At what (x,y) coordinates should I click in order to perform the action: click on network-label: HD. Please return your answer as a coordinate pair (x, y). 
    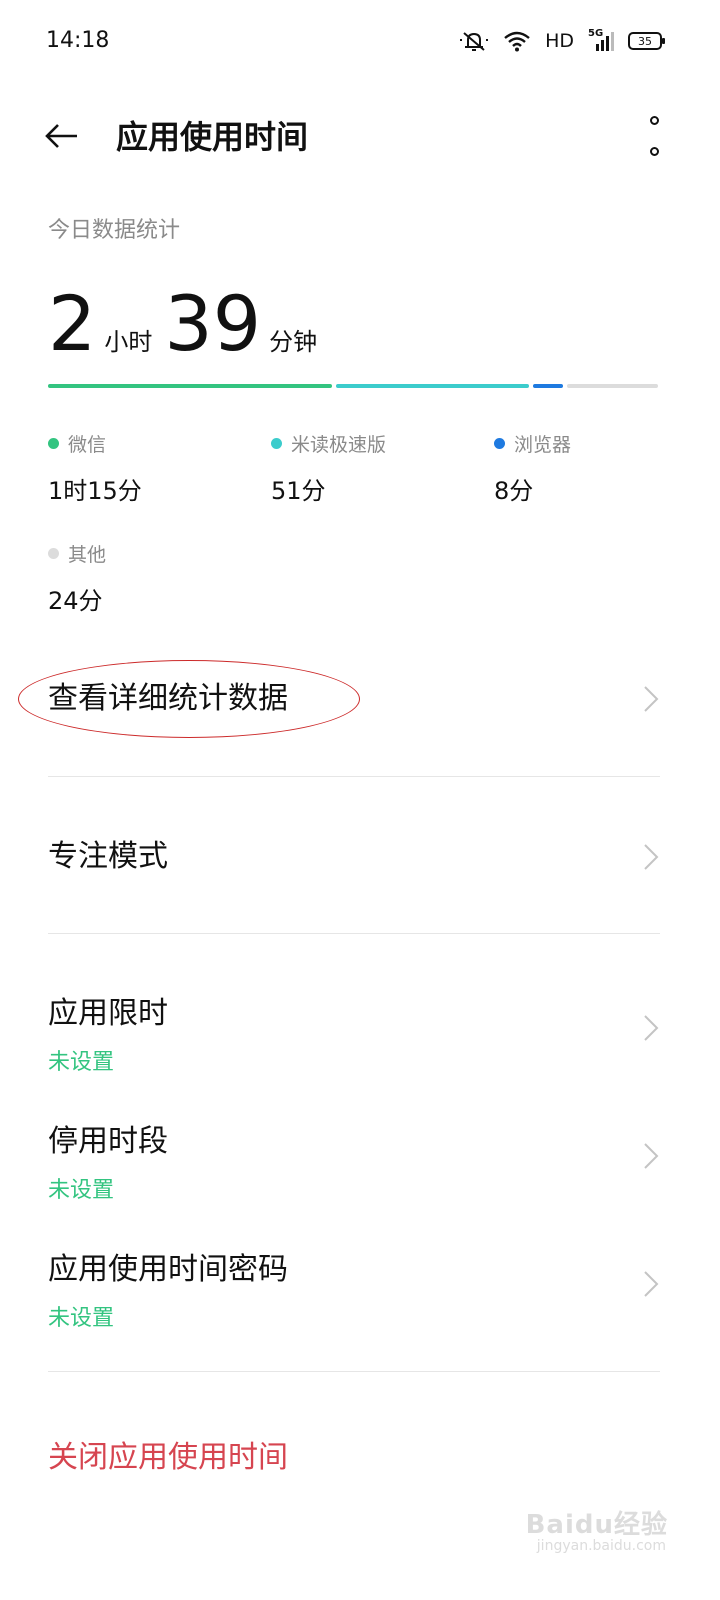
    Looking at the image, I should click on (559, 41).